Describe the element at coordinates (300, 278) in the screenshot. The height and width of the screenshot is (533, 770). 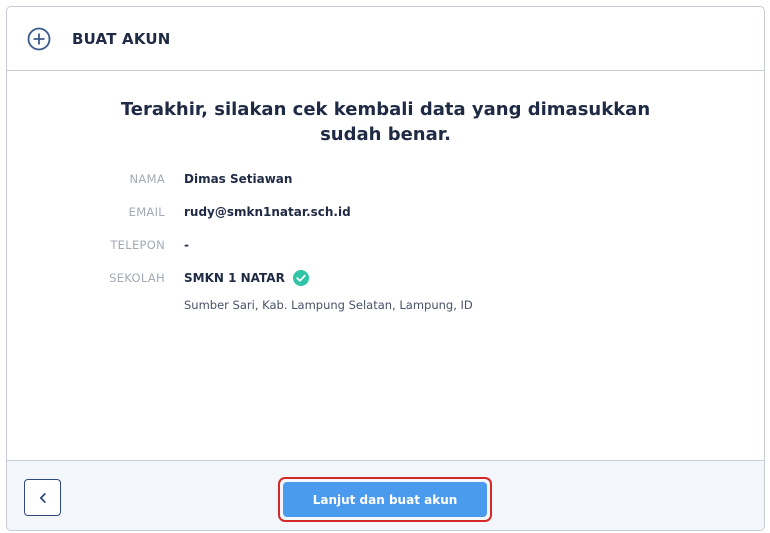
I see `check-circle-icon` at that location.